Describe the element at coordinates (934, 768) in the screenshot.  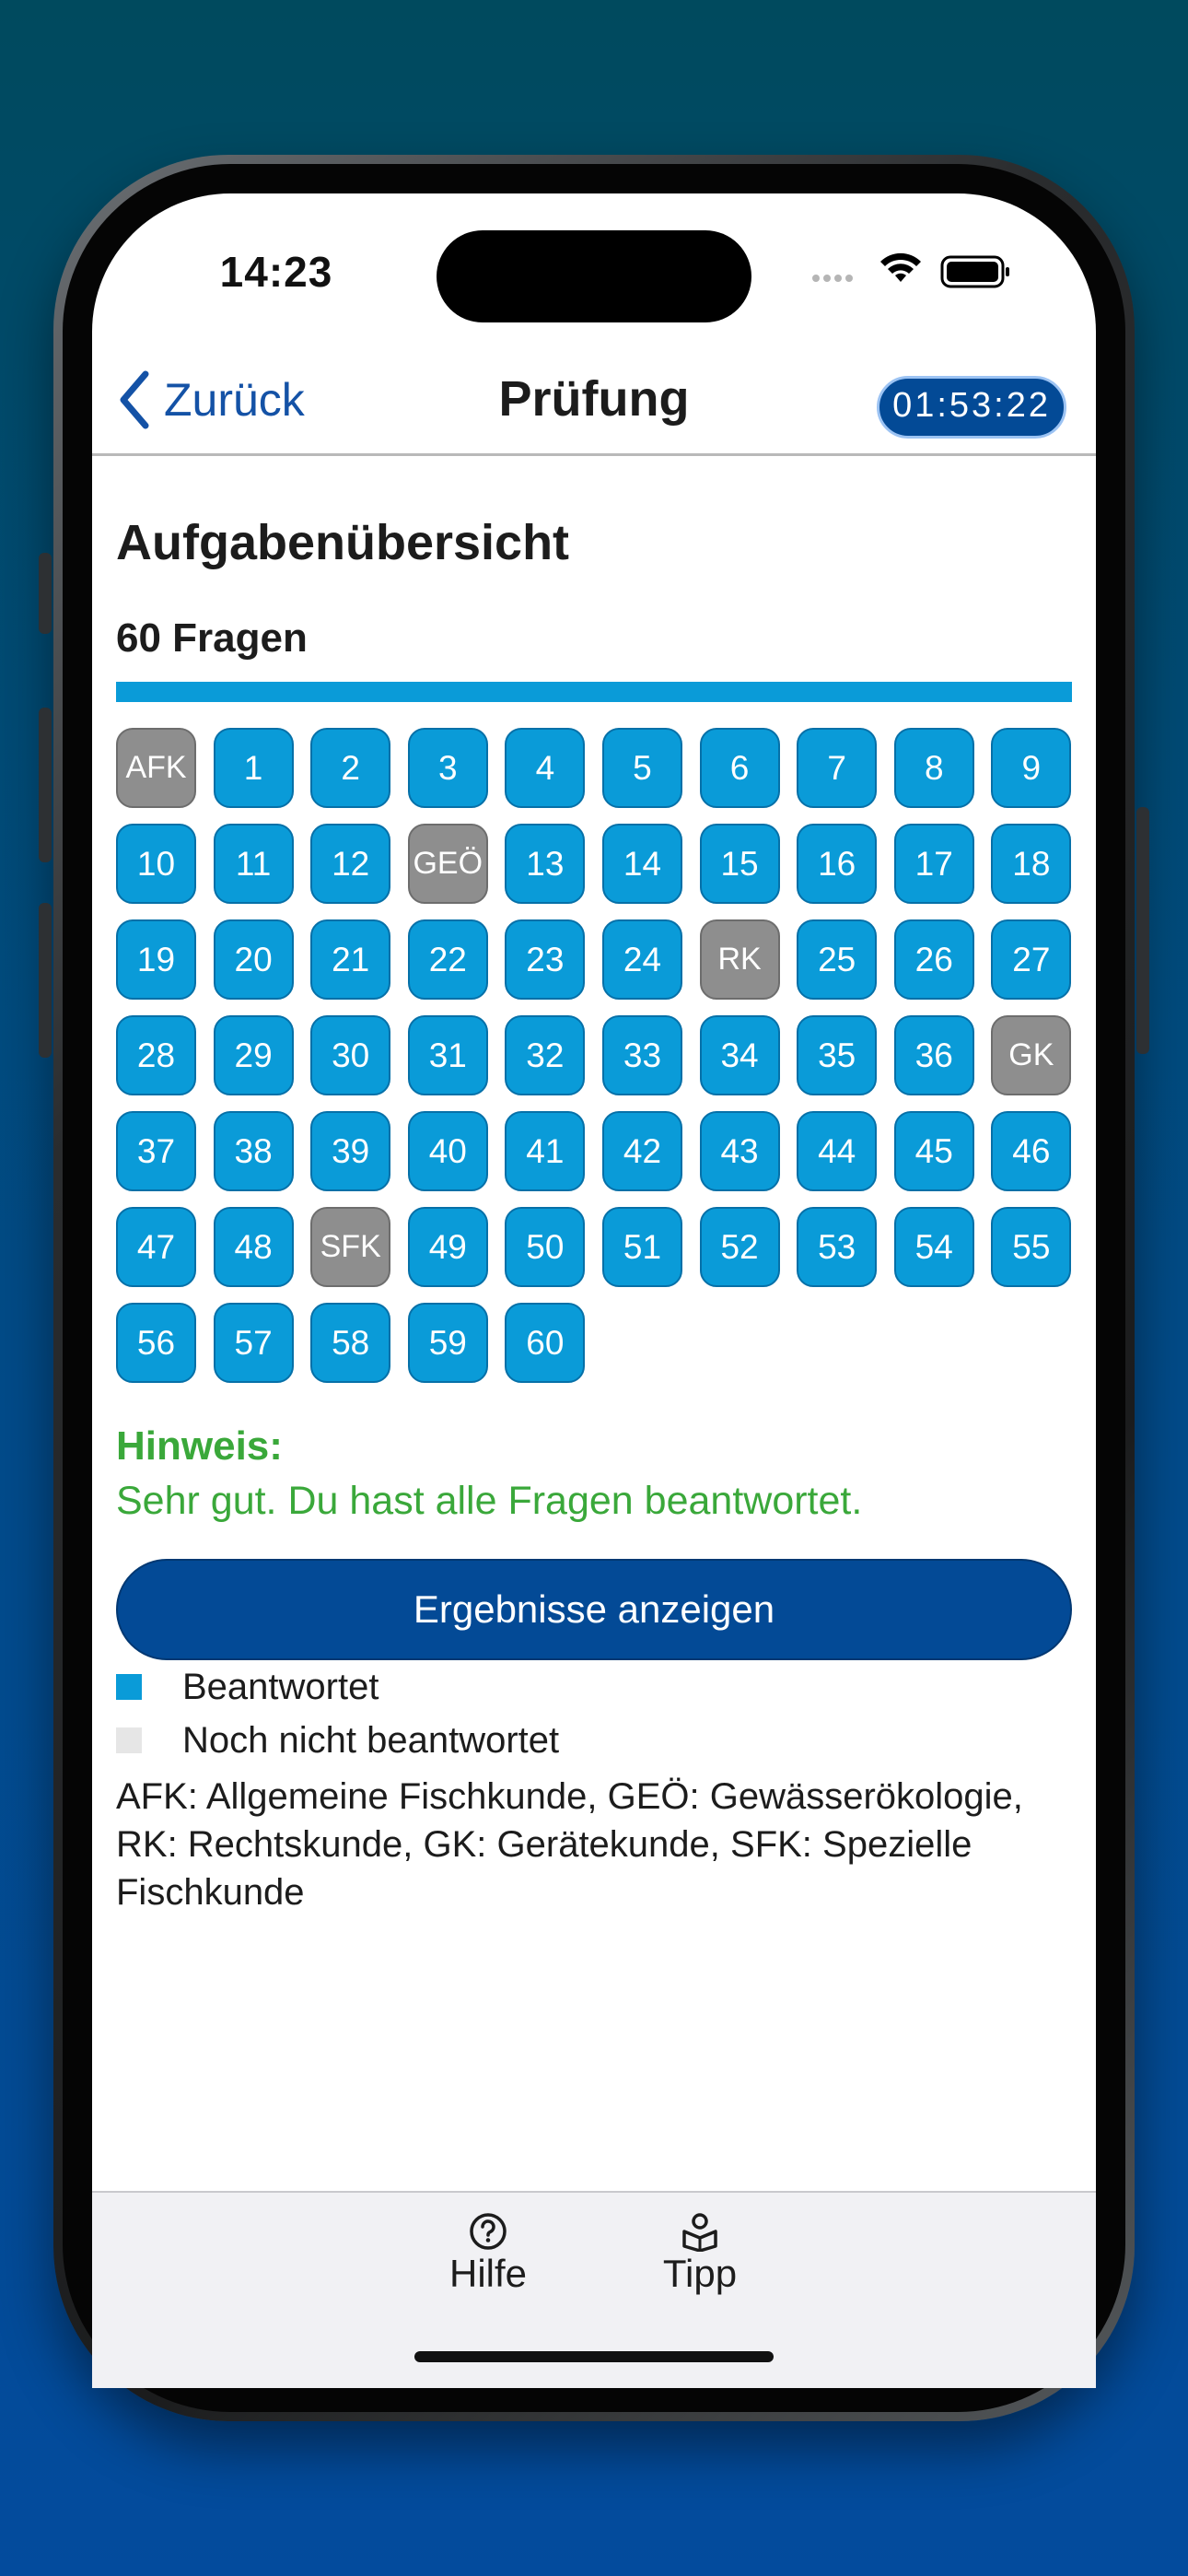
I see `question-button-8: 8` at that location.